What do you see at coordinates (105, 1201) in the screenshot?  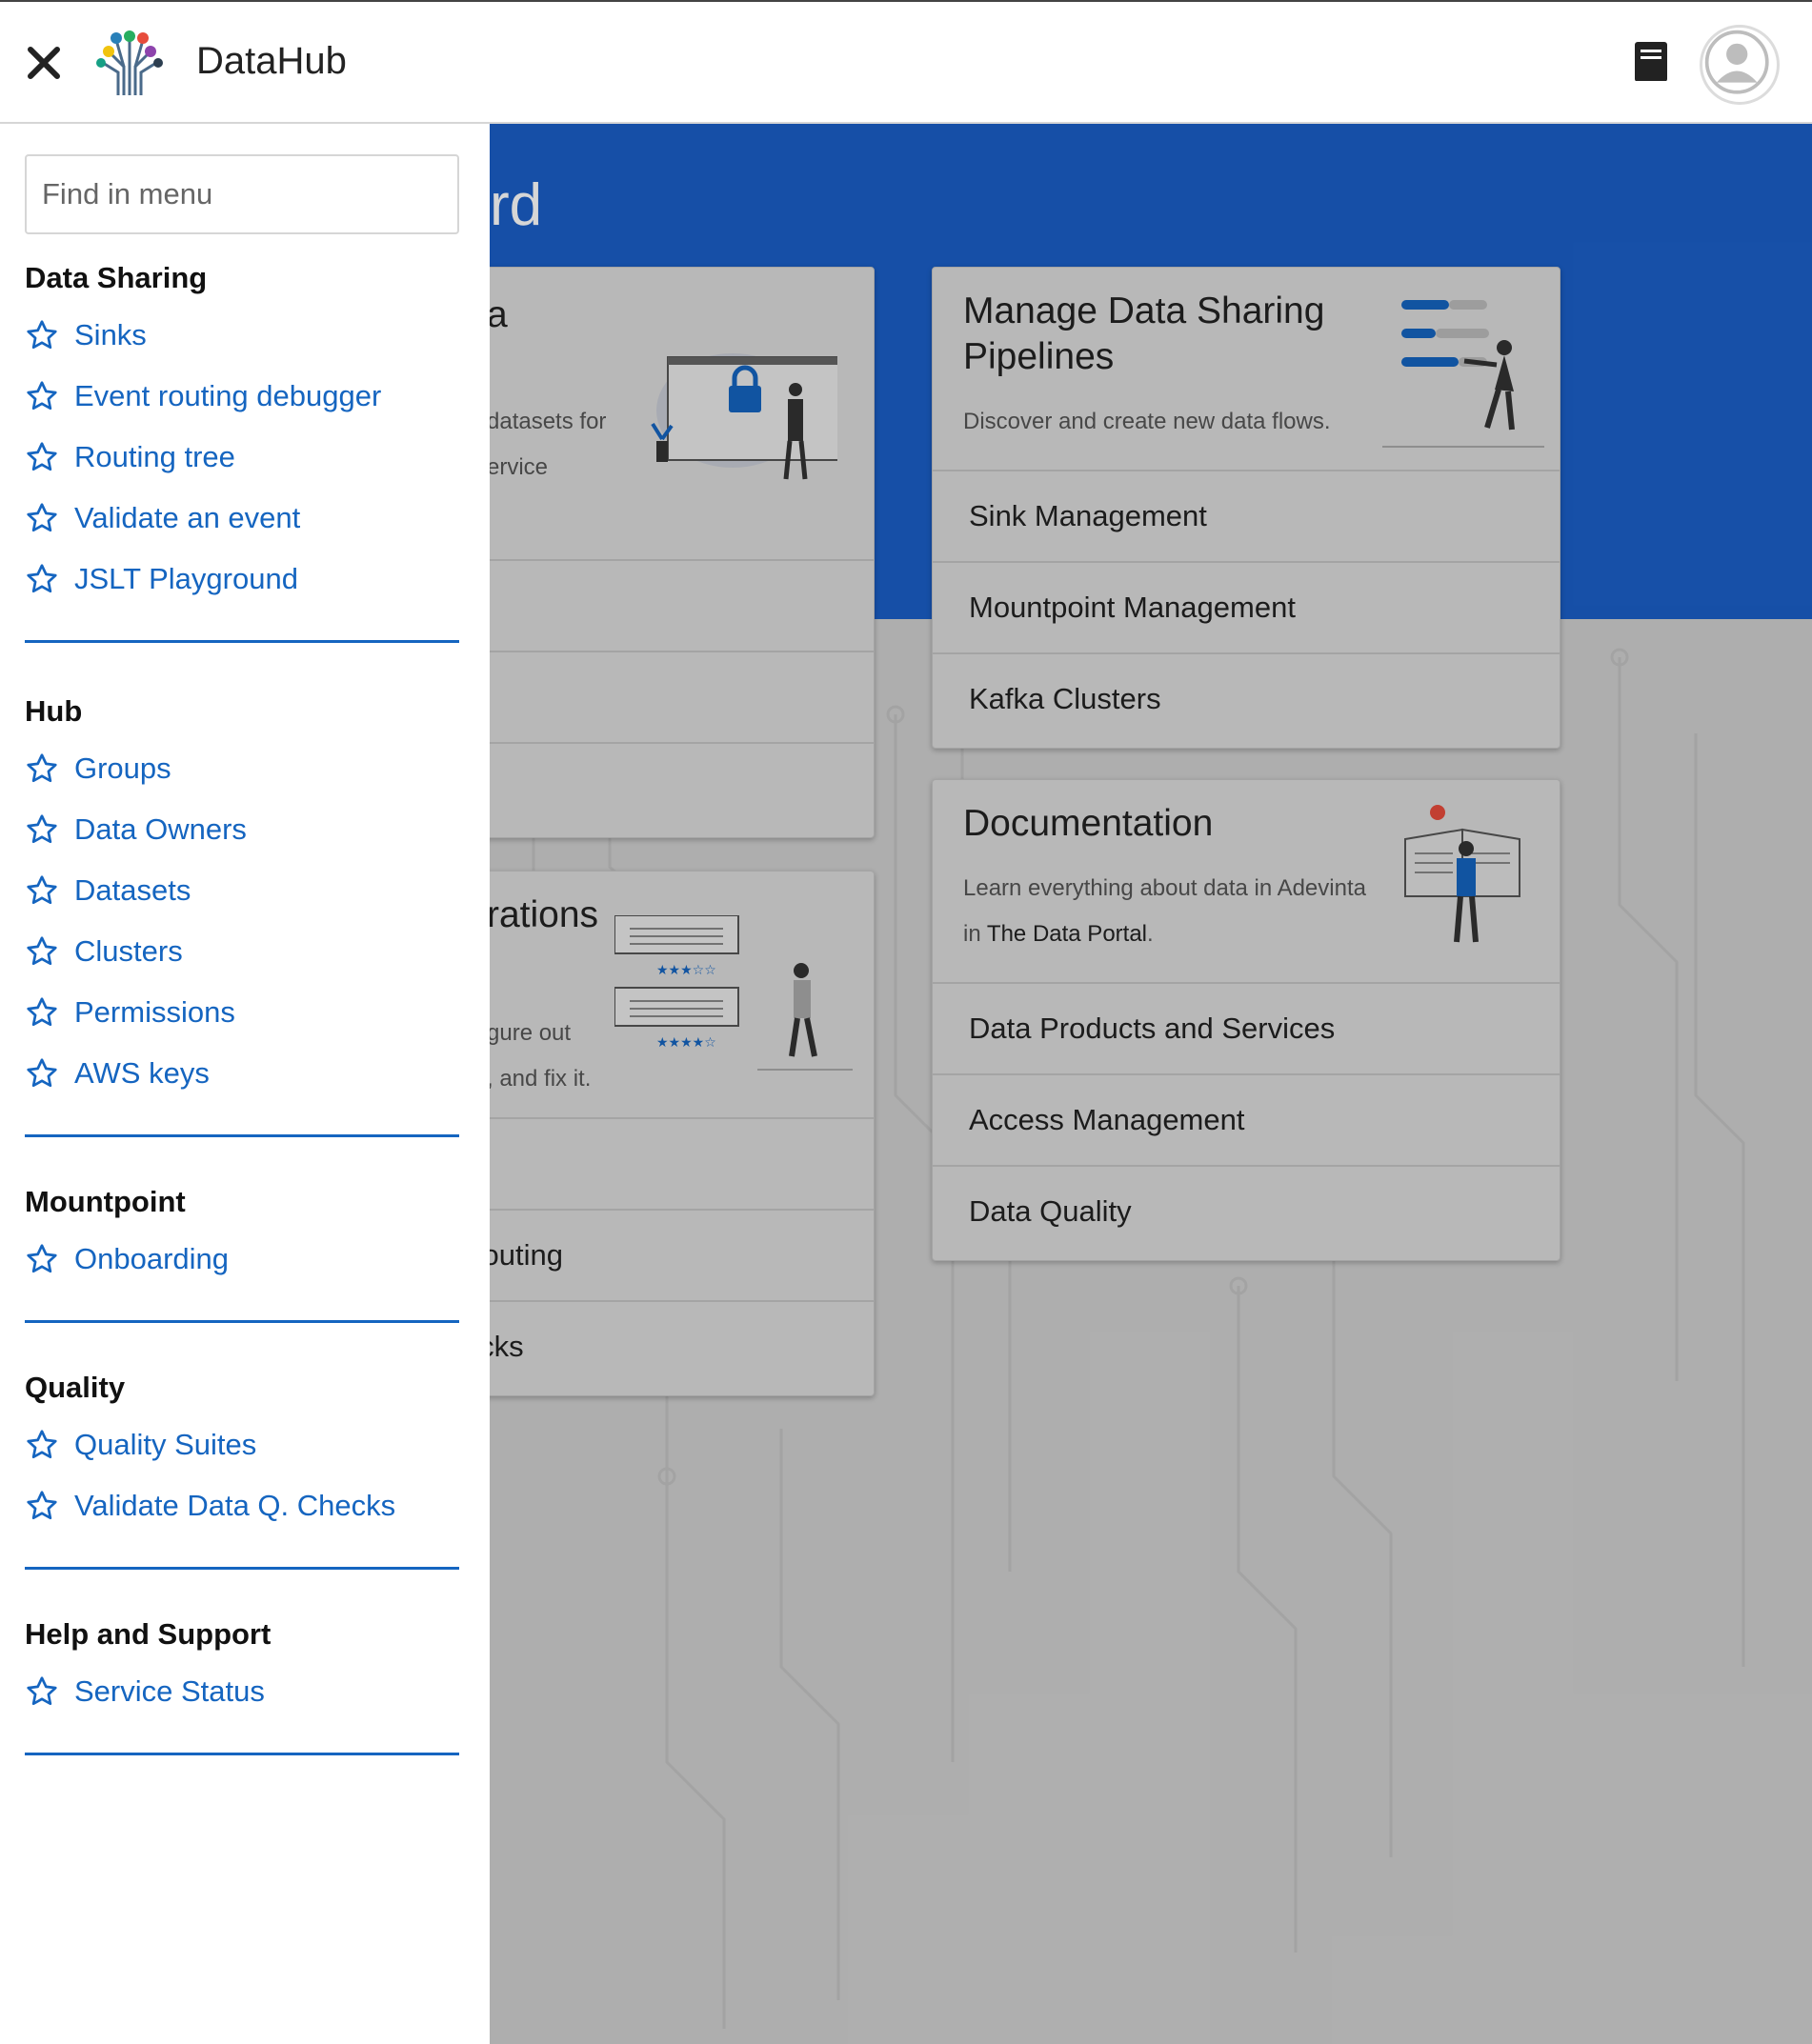 I see `menu-section-title: Mountpoint` at bounding box center [105, 1201].